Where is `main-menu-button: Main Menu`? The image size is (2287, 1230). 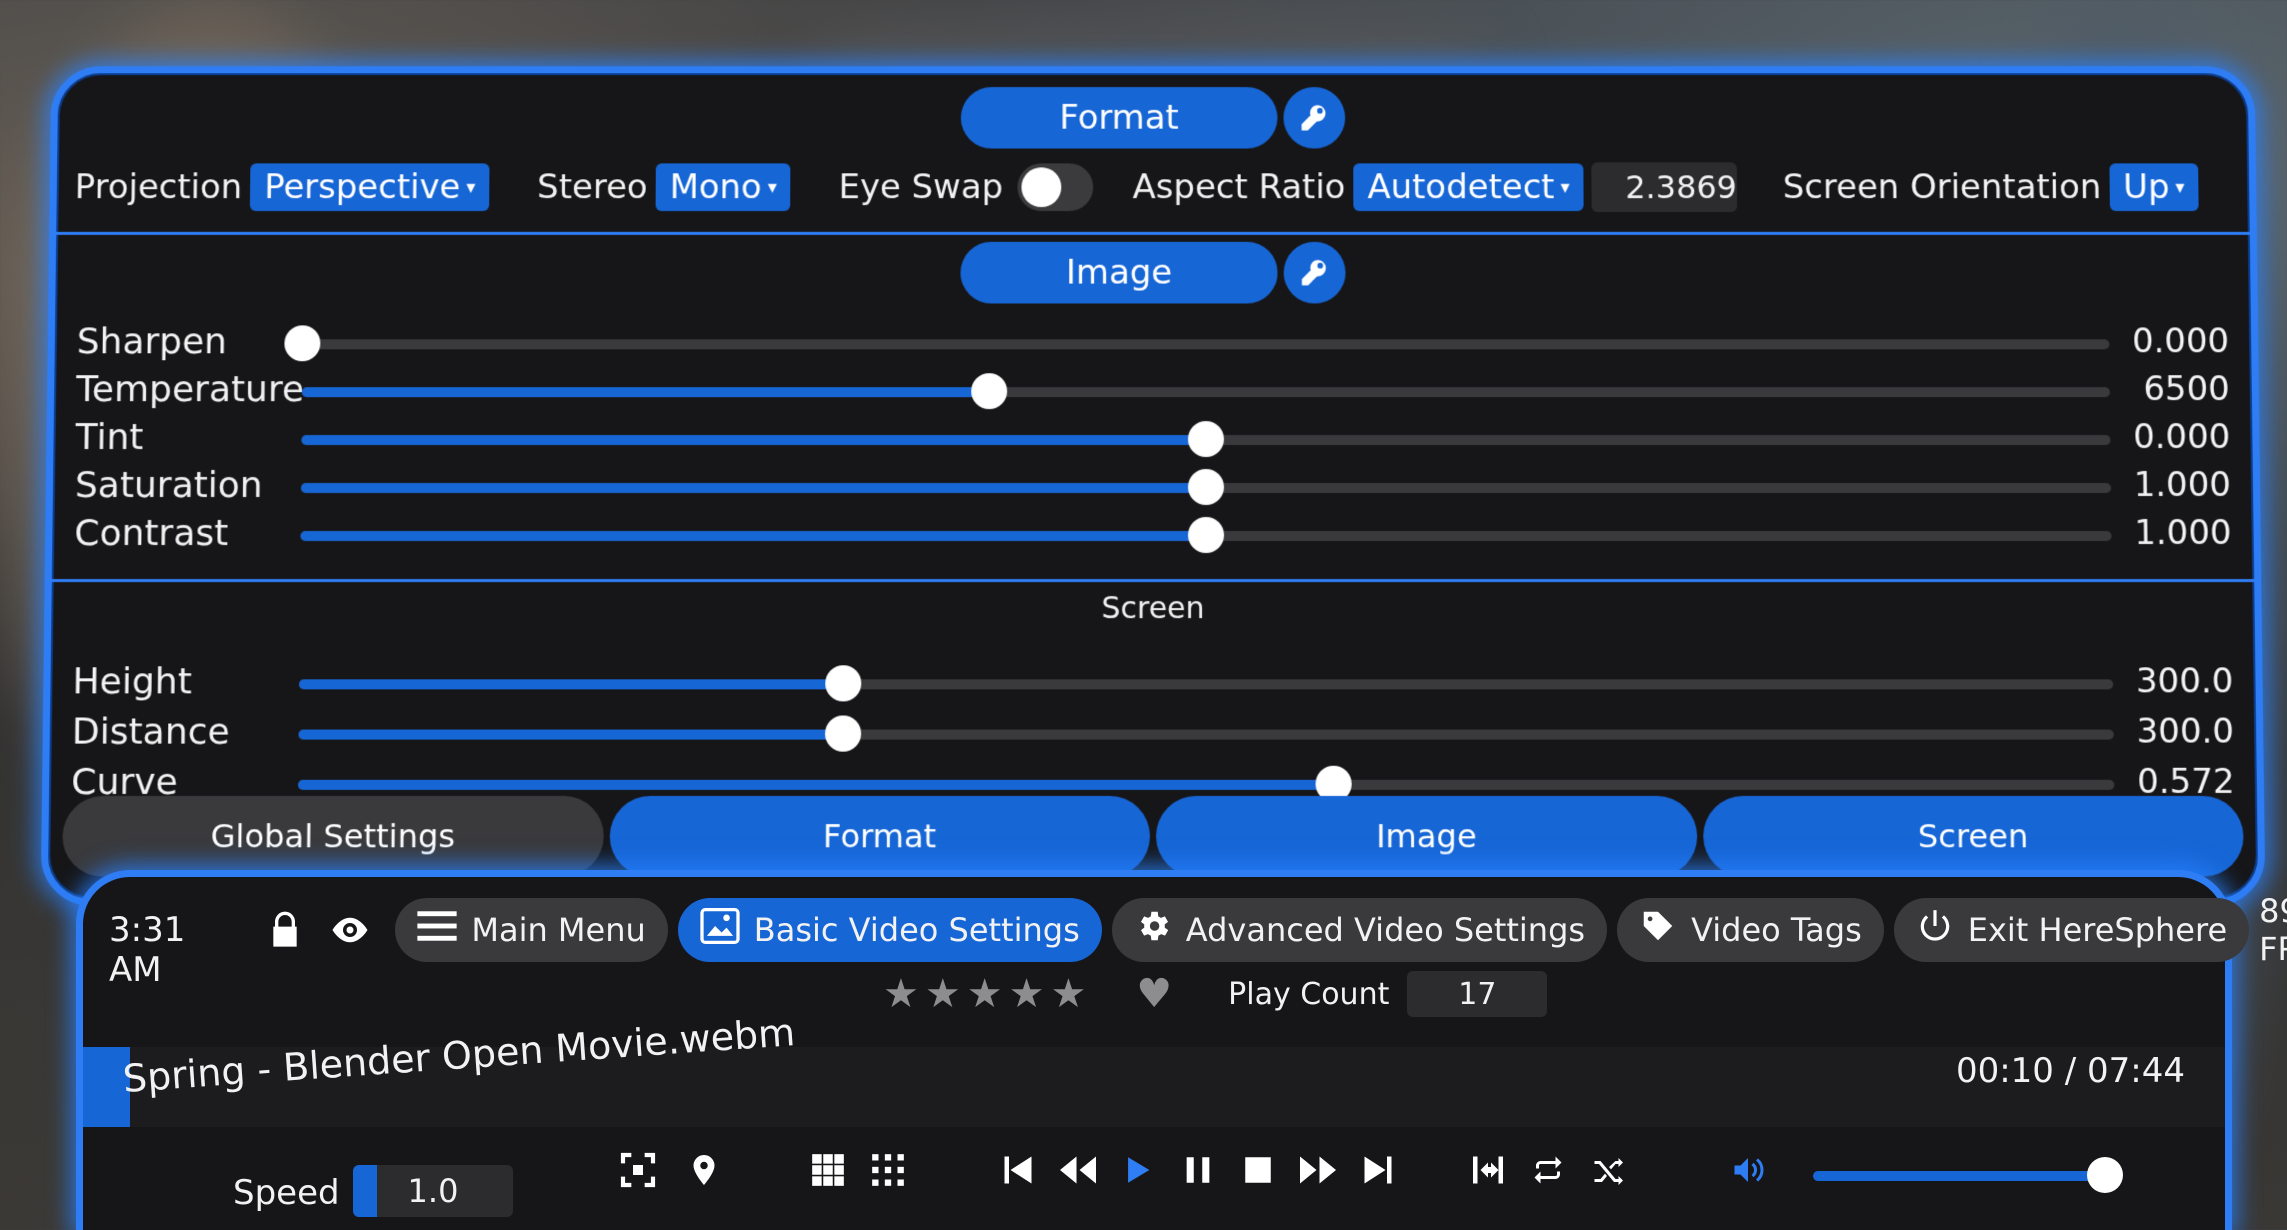
main-menu-button: Main Menu is located at coordinates (531, 930).